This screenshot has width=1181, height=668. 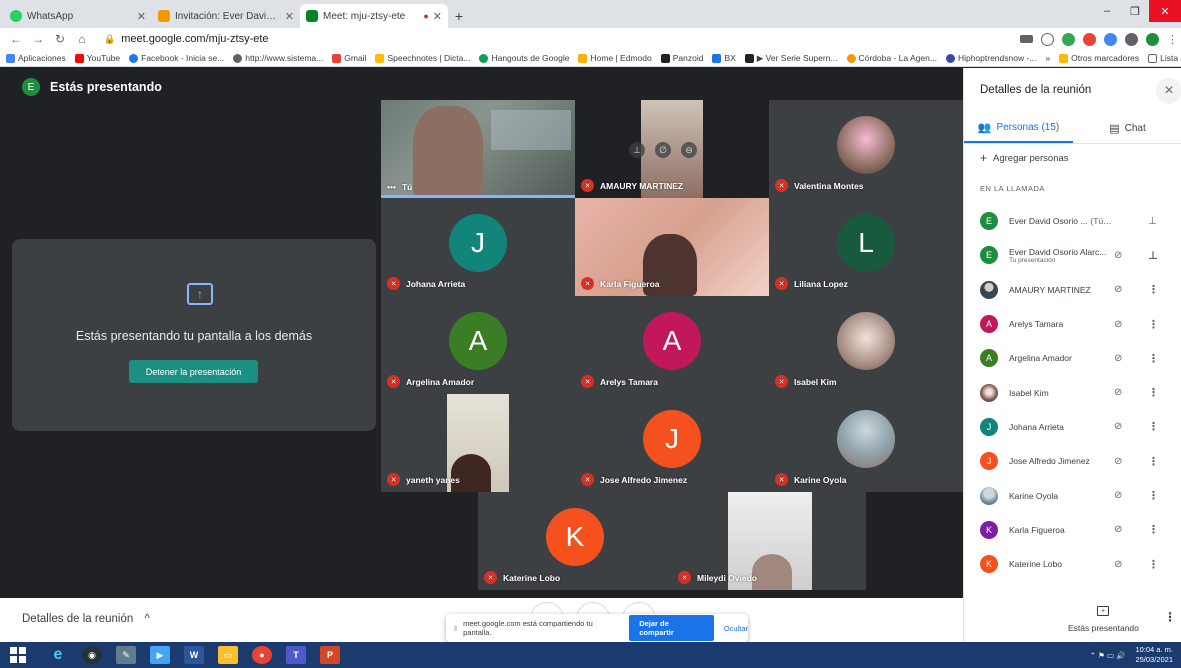 I want to click on teams-icon: T, so click(x=296, y=655).